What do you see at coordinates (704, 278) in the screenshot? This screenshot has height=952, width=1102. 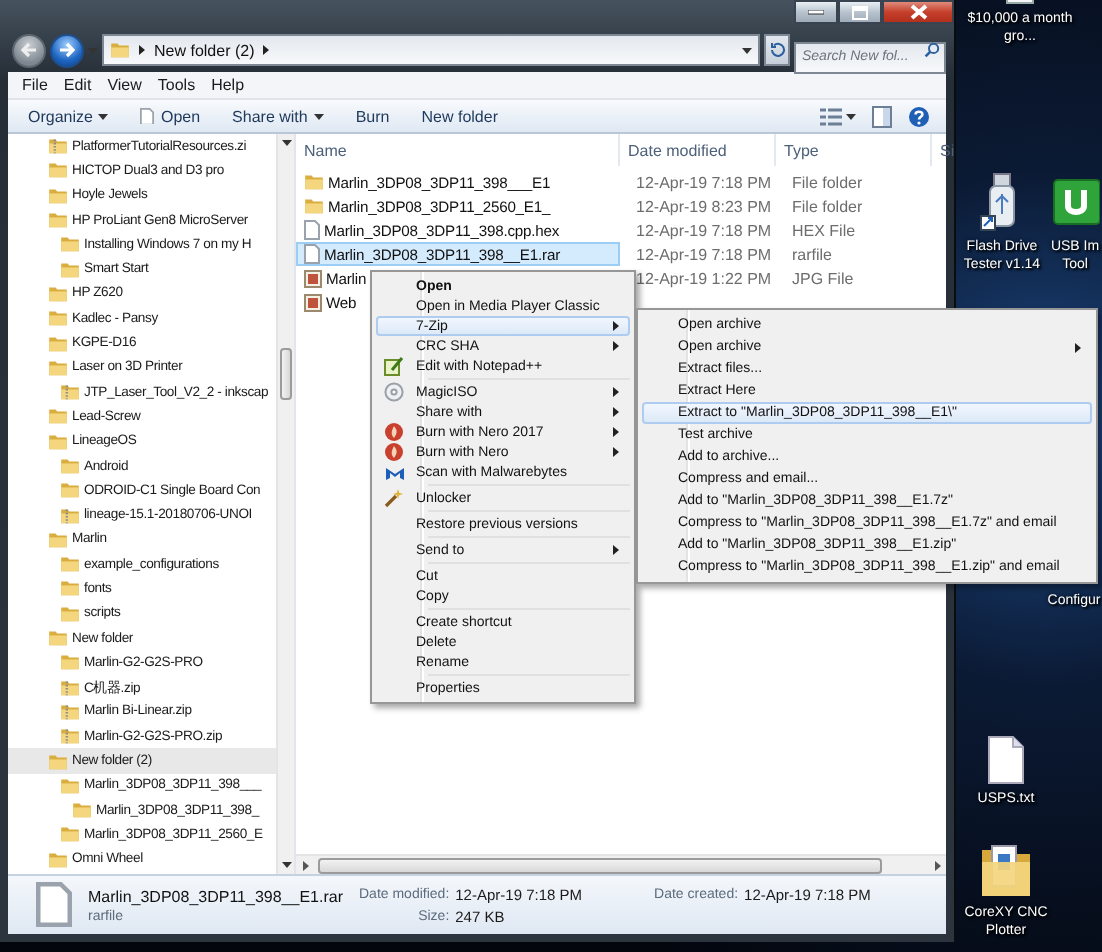 I see `date-cell-text: 12-Apr-19 1:22 PM` at bounding box center [704, 278].